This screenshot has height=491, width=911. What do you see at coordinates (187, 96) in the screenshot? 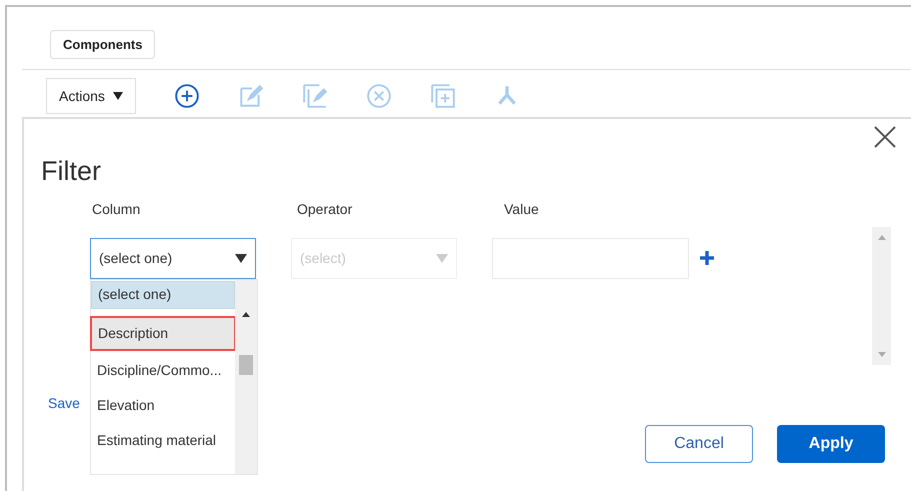
I see `plus-circle-icon` at bounding box center [187, 96].